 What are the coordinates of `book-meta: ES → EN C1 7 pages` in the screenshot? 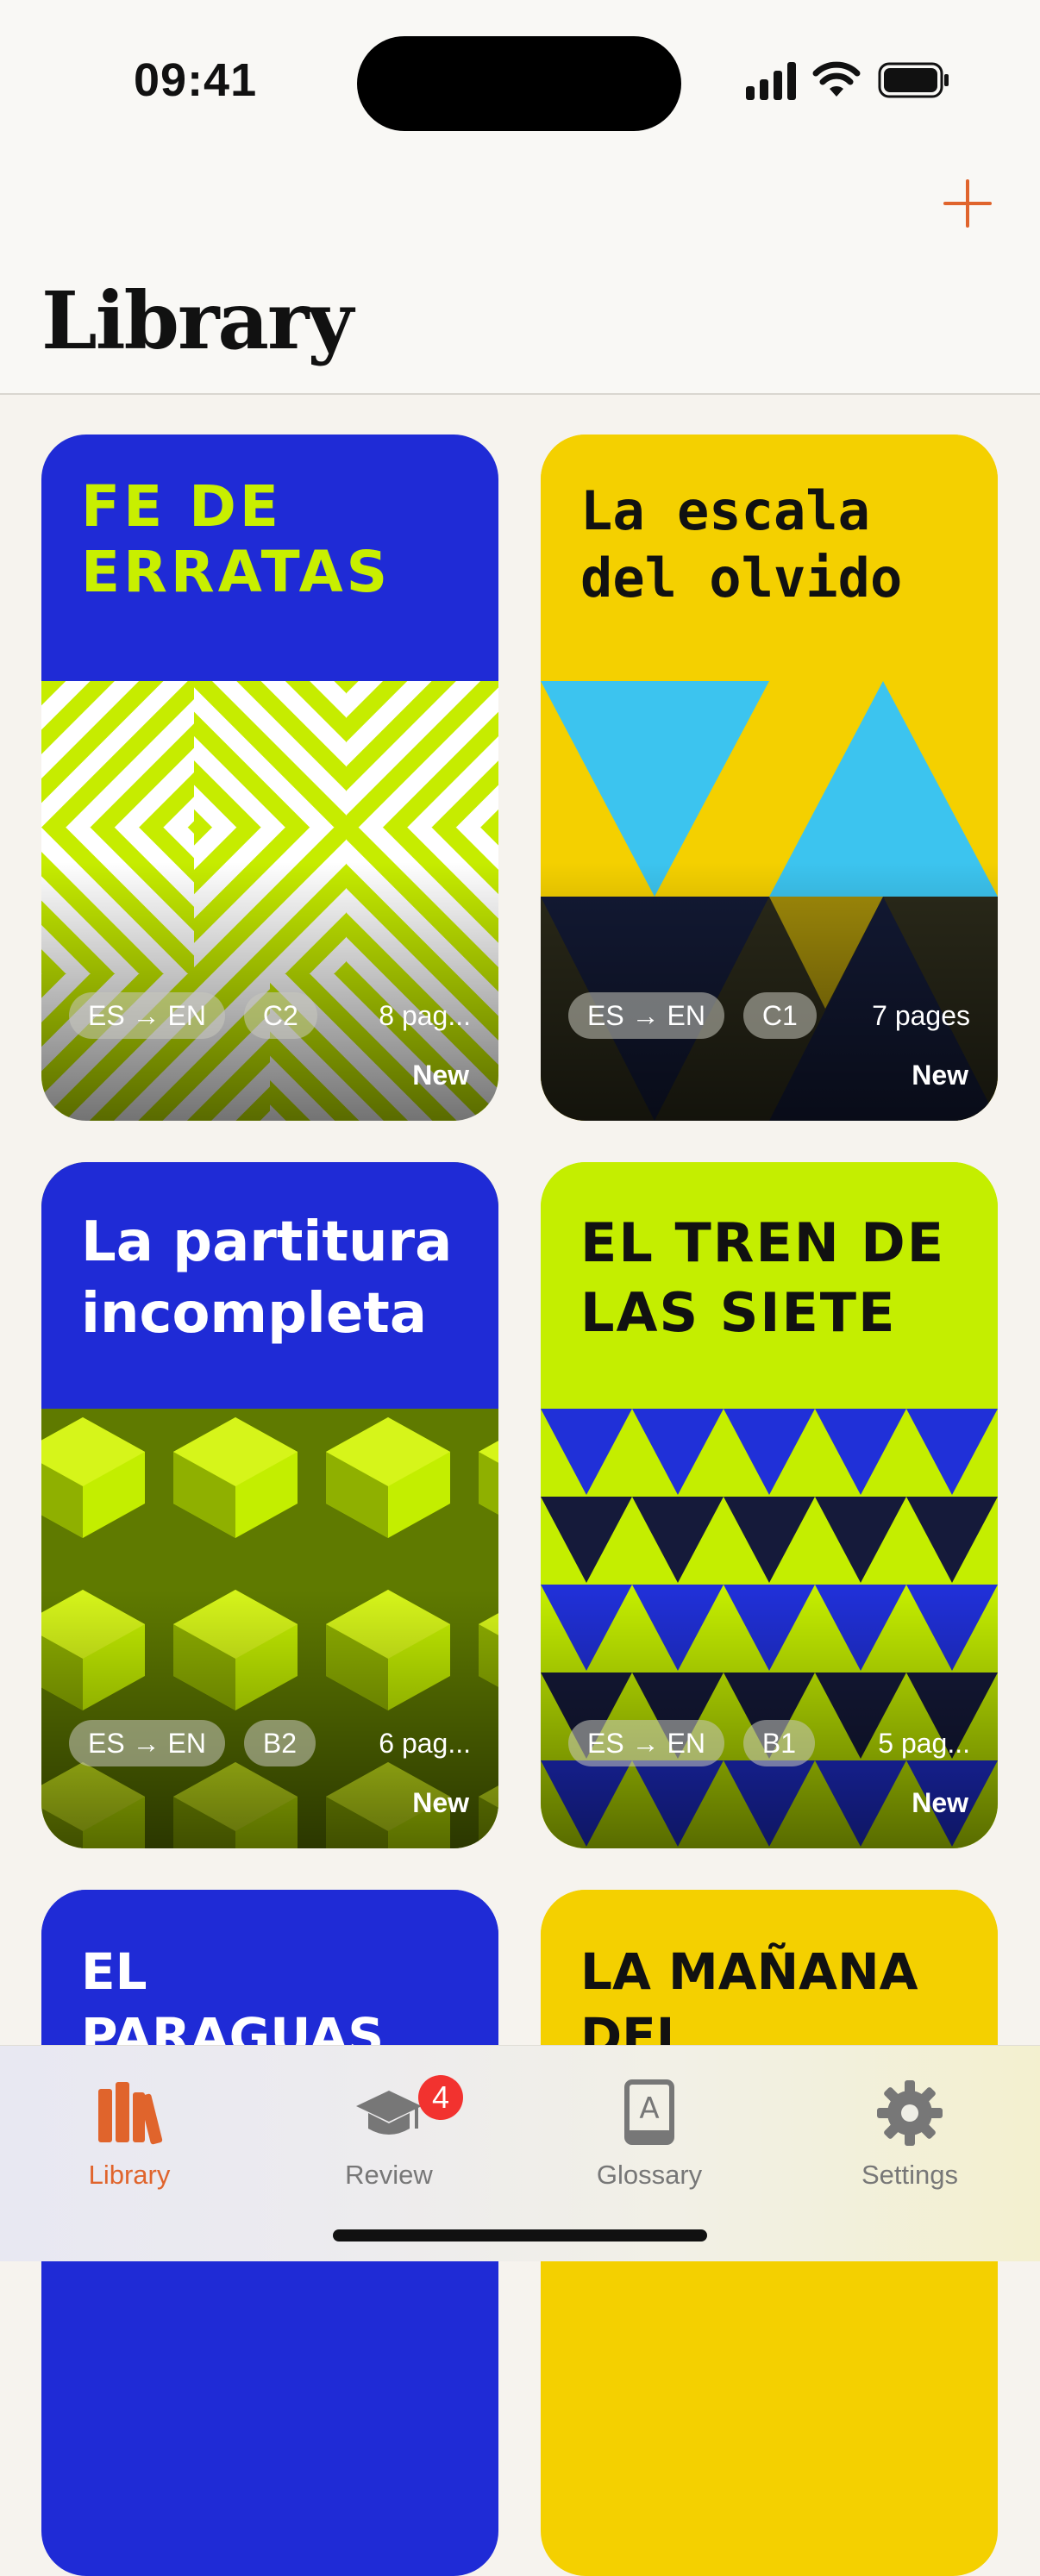 It's located at (769, 1015).